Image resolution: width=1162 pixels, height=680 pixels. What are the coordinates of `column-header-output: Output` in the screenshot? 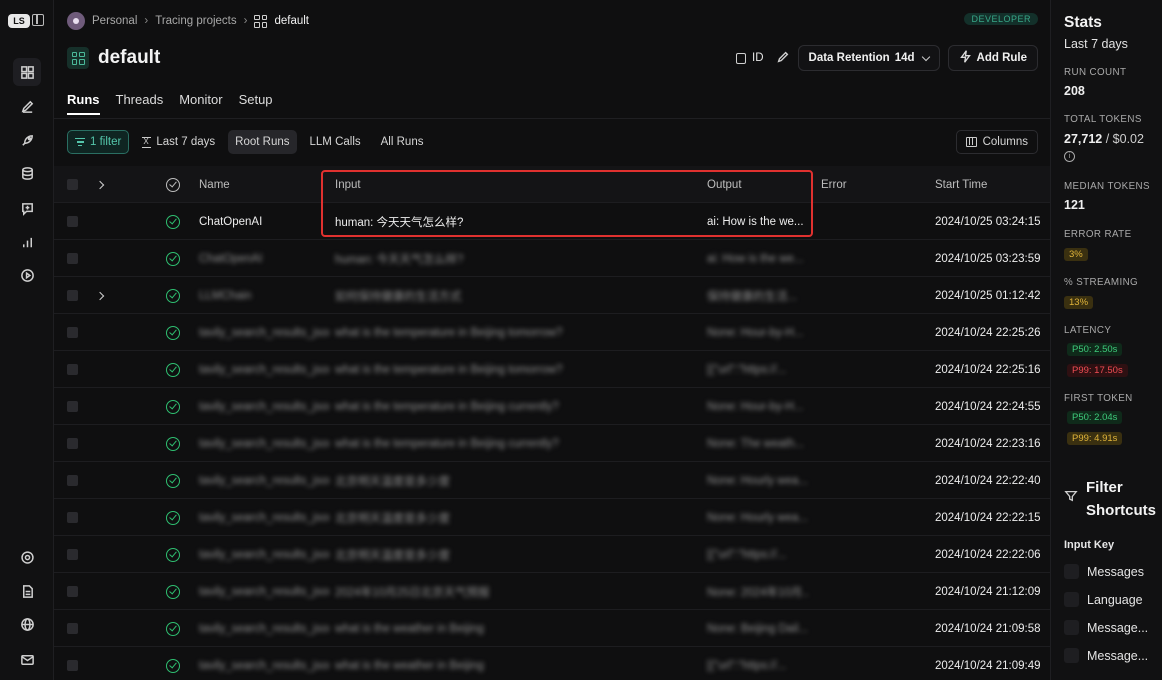 It's located at (758, 184).